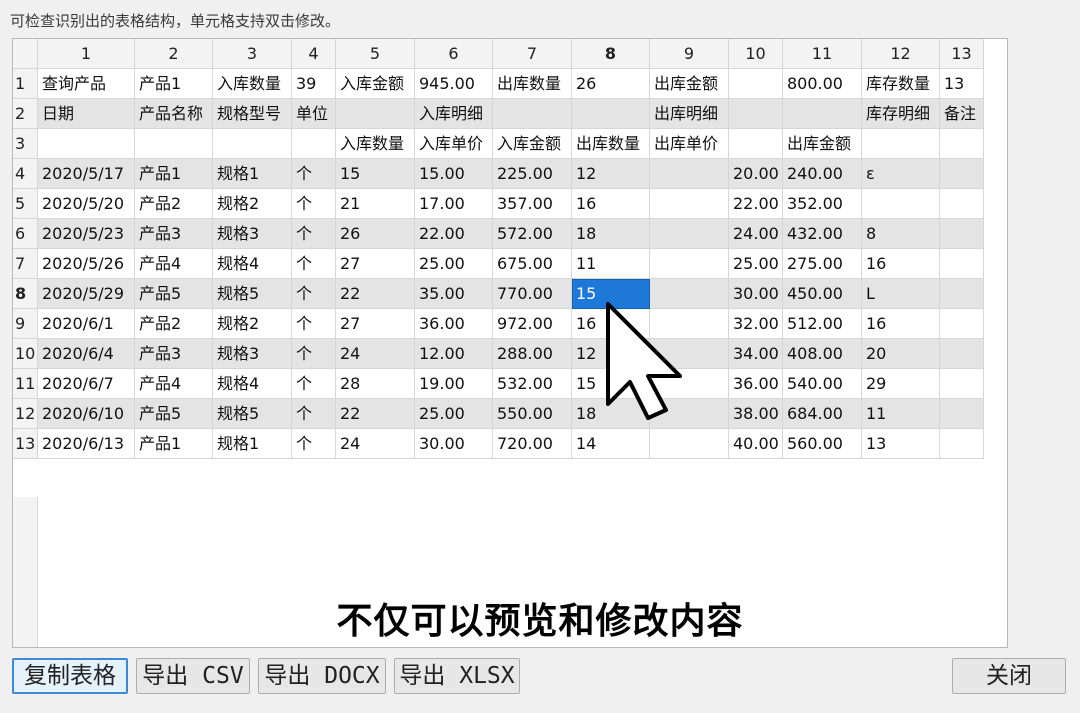  I want to click on table-cell: 27, so click(375, 264).